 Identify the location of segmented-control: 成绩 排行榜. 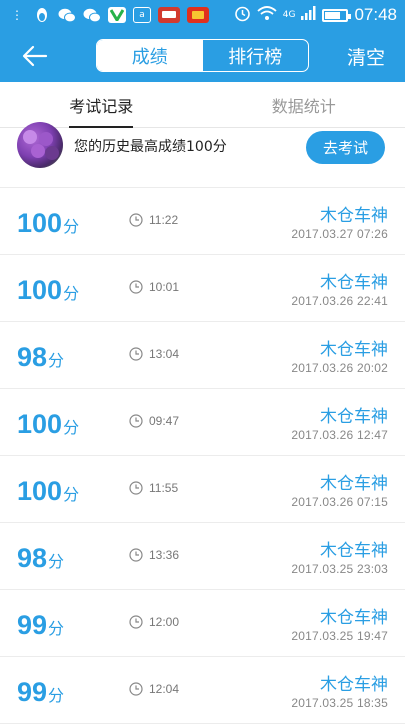
(202, 55).